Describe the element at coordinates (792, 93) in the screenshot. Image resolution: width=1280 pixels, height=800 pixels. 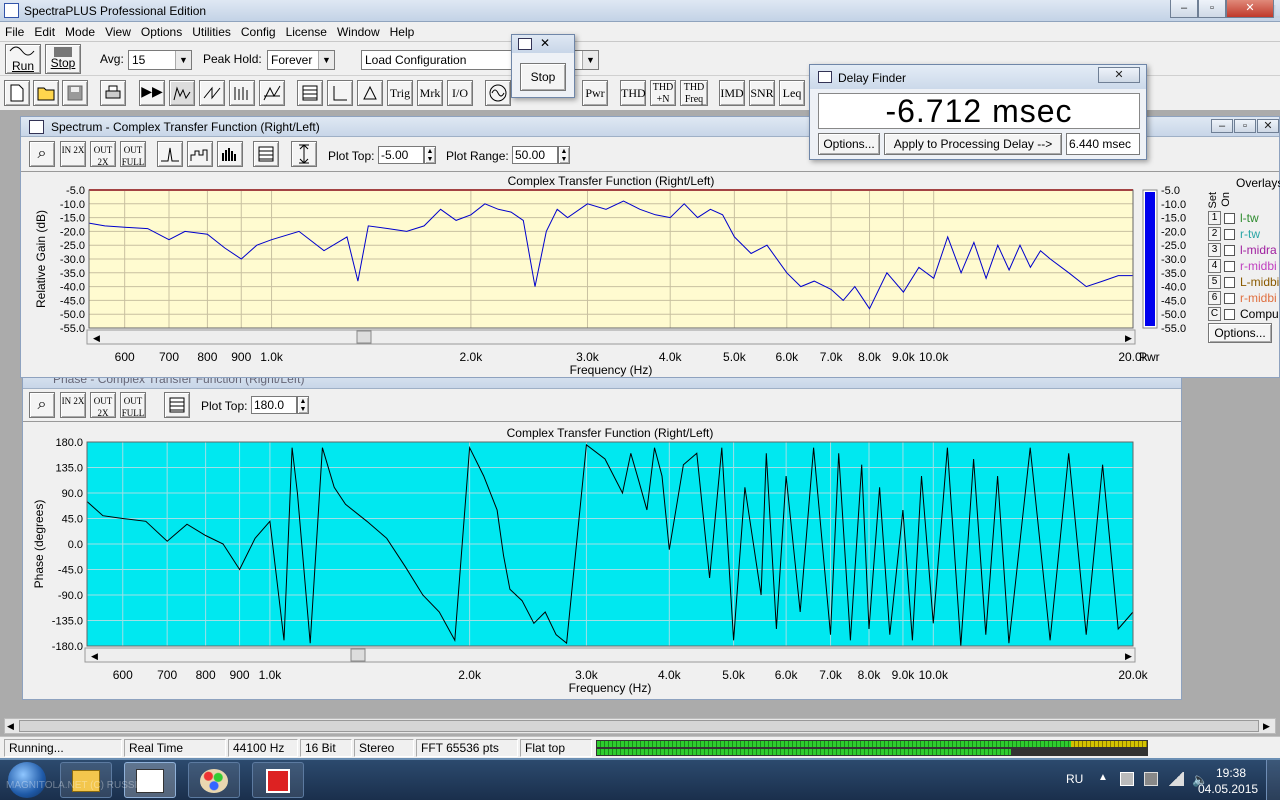
I see `leq-button: Leq` at that location.